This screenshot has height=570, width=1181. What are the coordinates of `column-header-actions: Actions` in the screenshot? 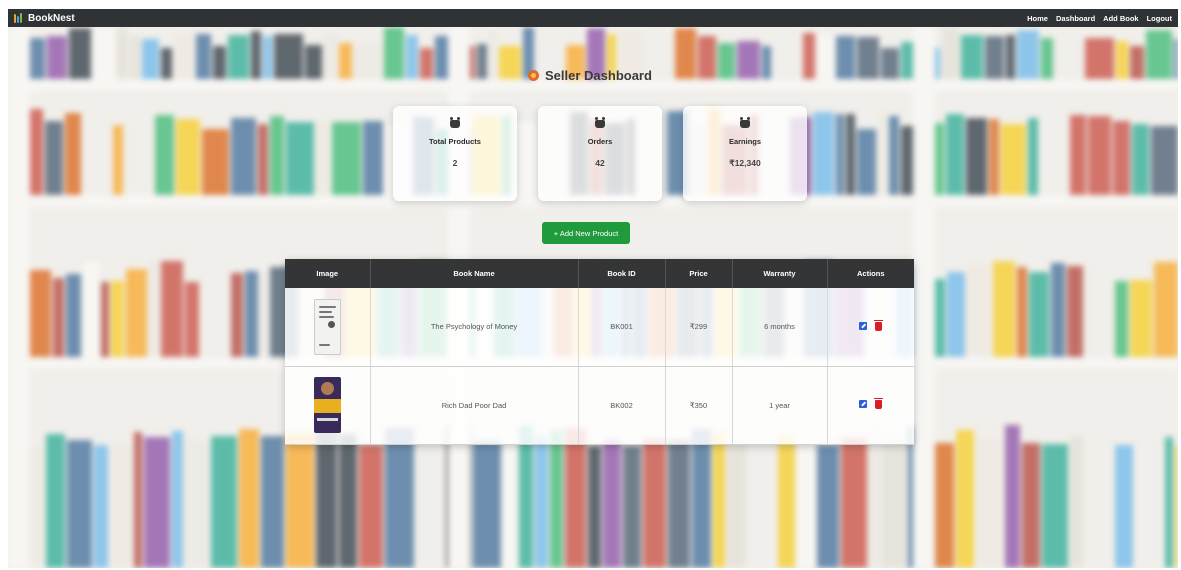 It's located at (870, 273).